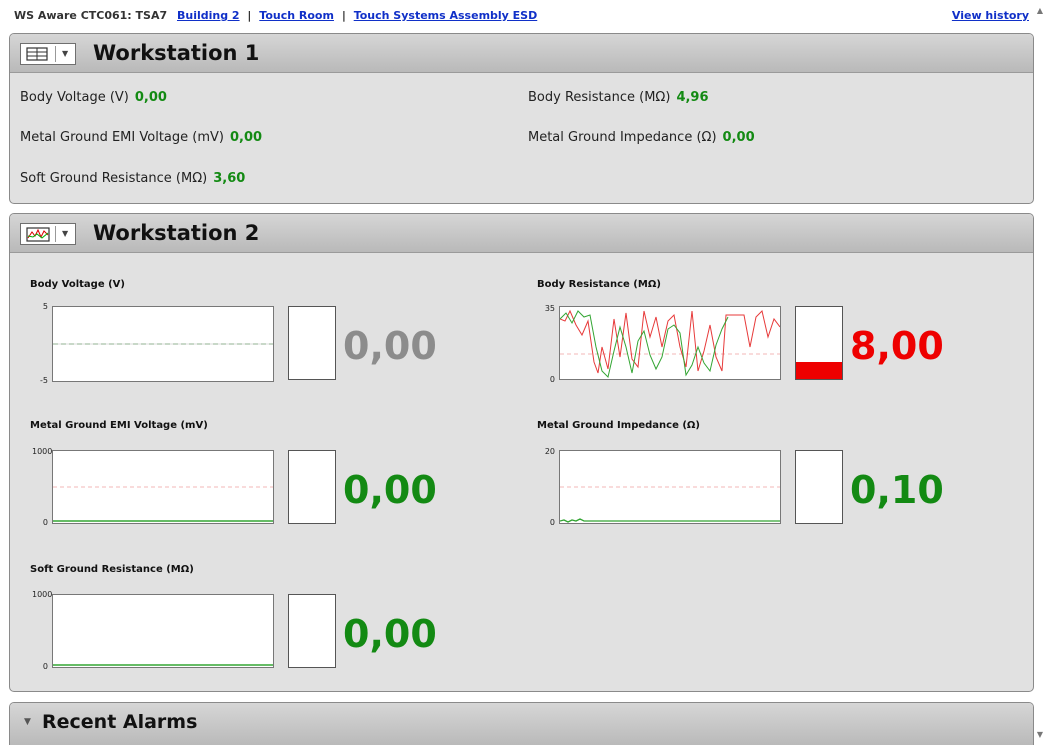 The height and width of the screenshot is (745, 1045). I want to click on recent-alarms-panel: ▼ Recent Alarms, so click(521, 723).